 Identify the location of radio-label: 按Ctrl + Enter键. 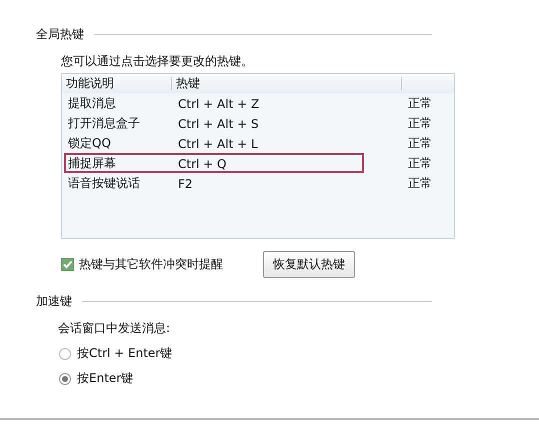
(124, 353).